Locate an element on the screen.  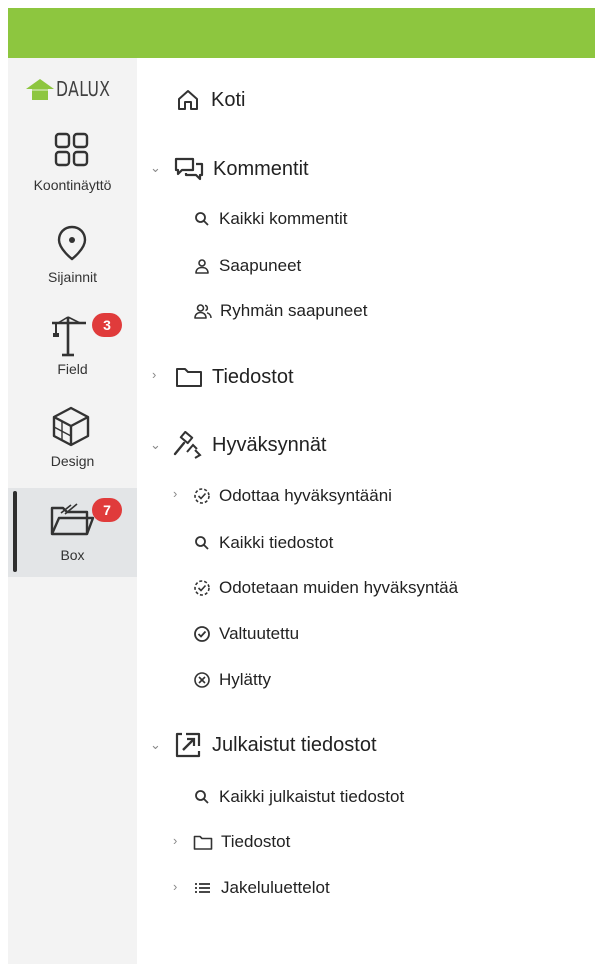
active-indicator is located at coordinates (15, 531).